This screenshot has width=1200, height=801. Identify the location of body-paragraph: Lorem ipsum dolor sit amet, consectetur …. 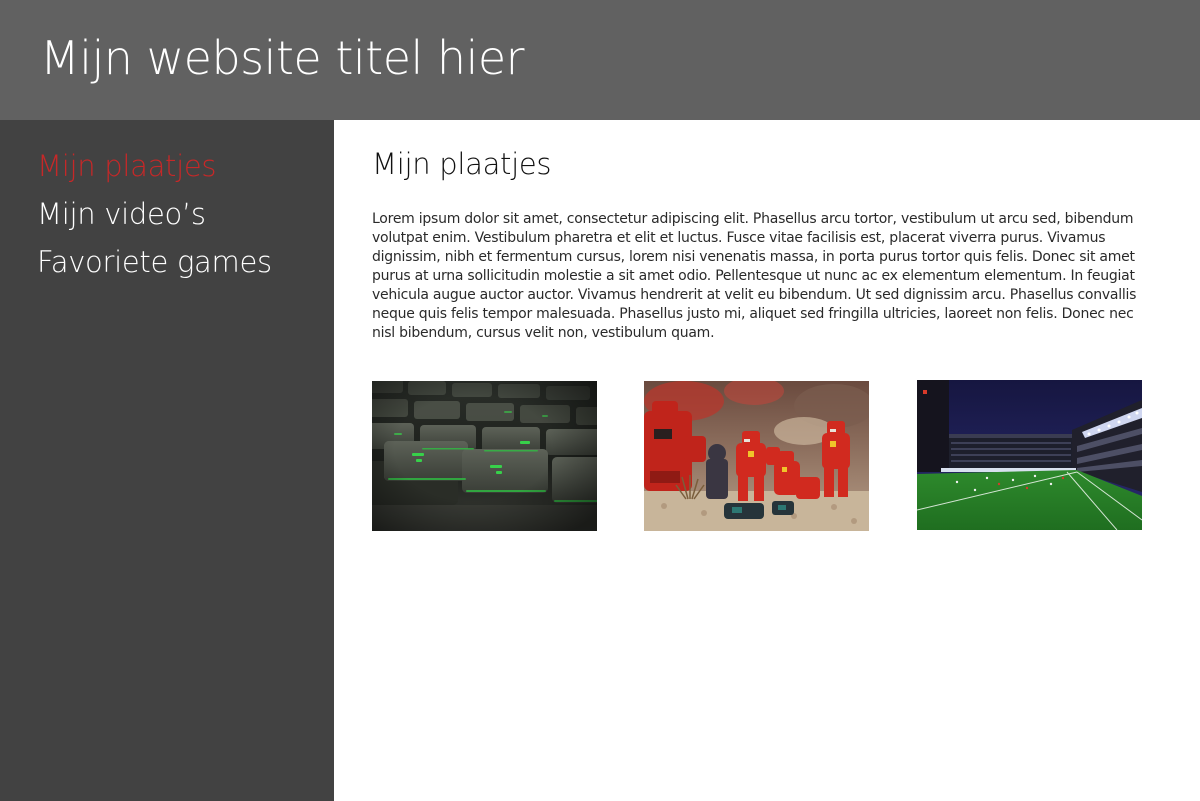
(754, 276).